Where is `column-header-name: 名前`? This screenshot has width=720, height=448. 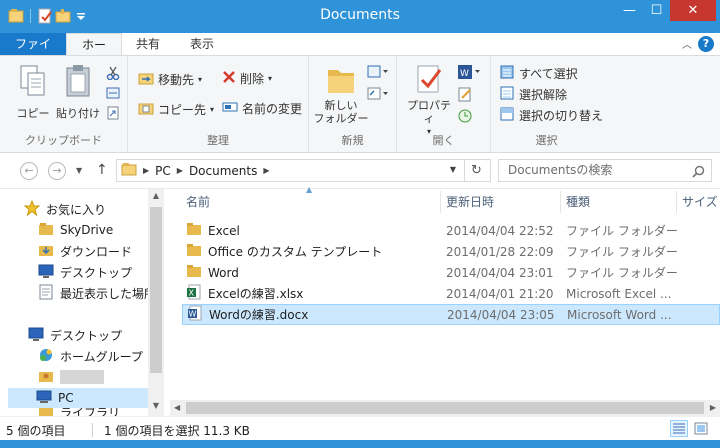 column-header-name: 名前 is located at coordinates (198, 201).